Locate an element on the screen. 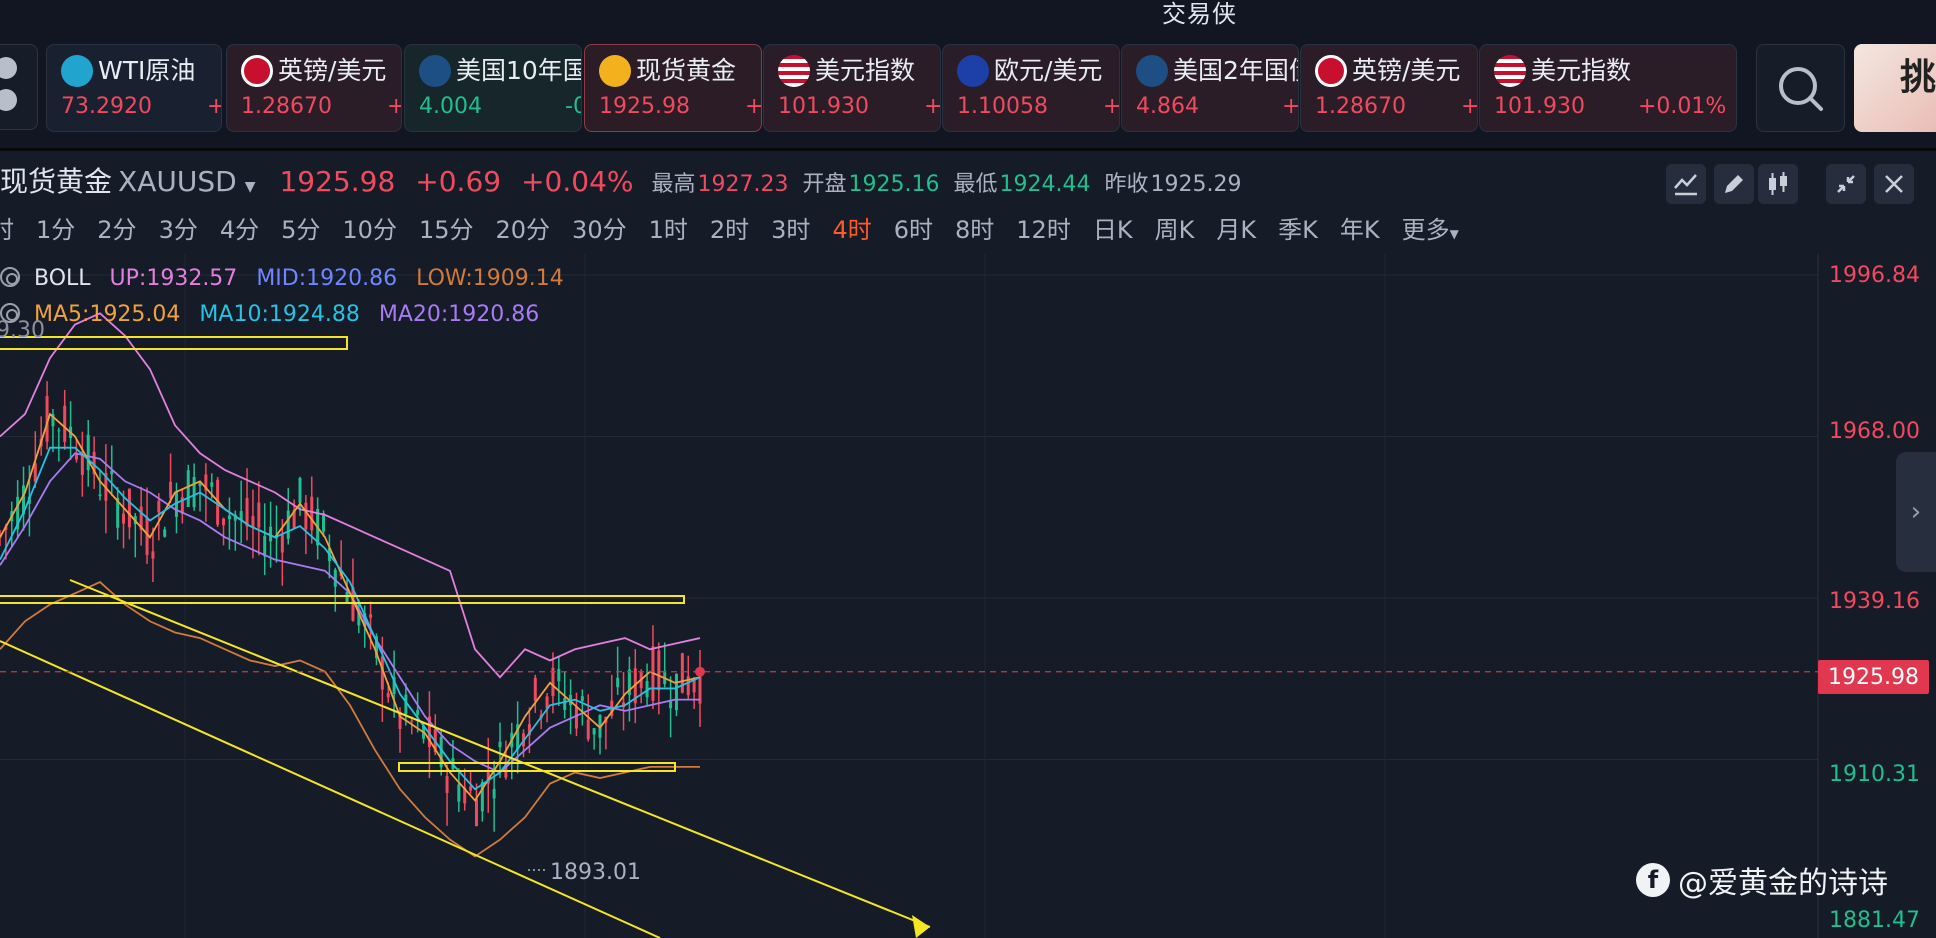 The width and height of the screenshot is (1936, 938). draw-button is located at coordinates (1734, 184).